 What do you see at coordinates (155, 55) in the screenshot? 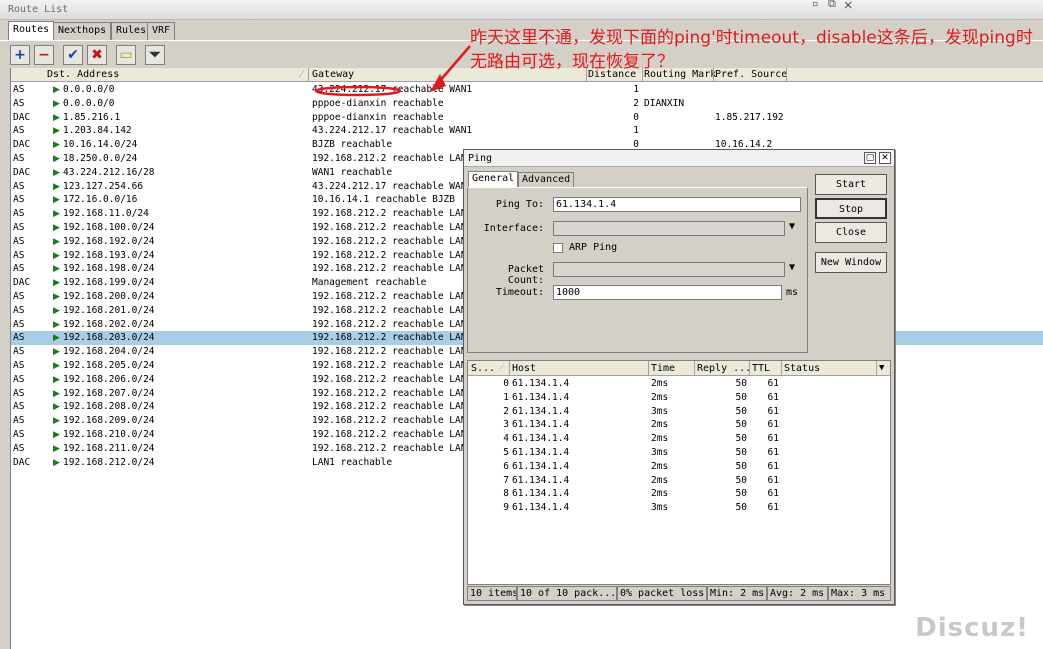
I see `filter-icon: ⏷` at bounding box center [155, 55].